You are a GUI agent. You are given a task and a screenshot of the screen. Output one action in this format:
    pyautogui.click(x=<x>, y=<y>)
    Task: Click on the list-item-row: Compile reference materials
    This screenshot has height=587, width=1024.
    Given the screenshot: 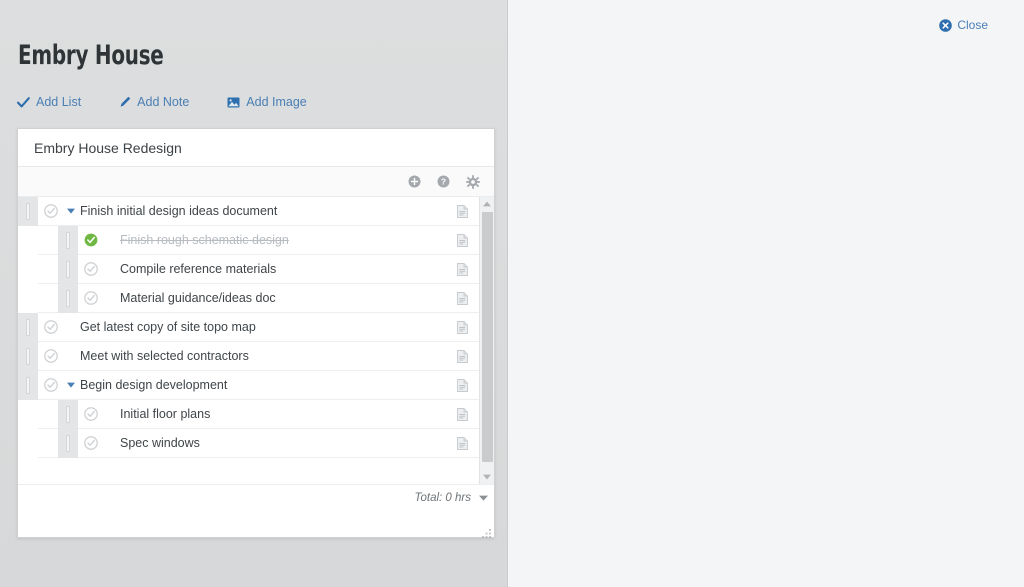 What is the action you would take?
    pyautogui.click(x=248, y=269)
    